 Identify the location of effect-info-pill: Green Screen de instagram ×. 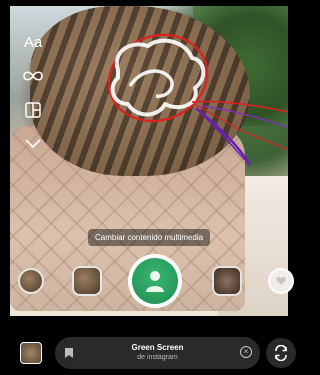
(157, 353).